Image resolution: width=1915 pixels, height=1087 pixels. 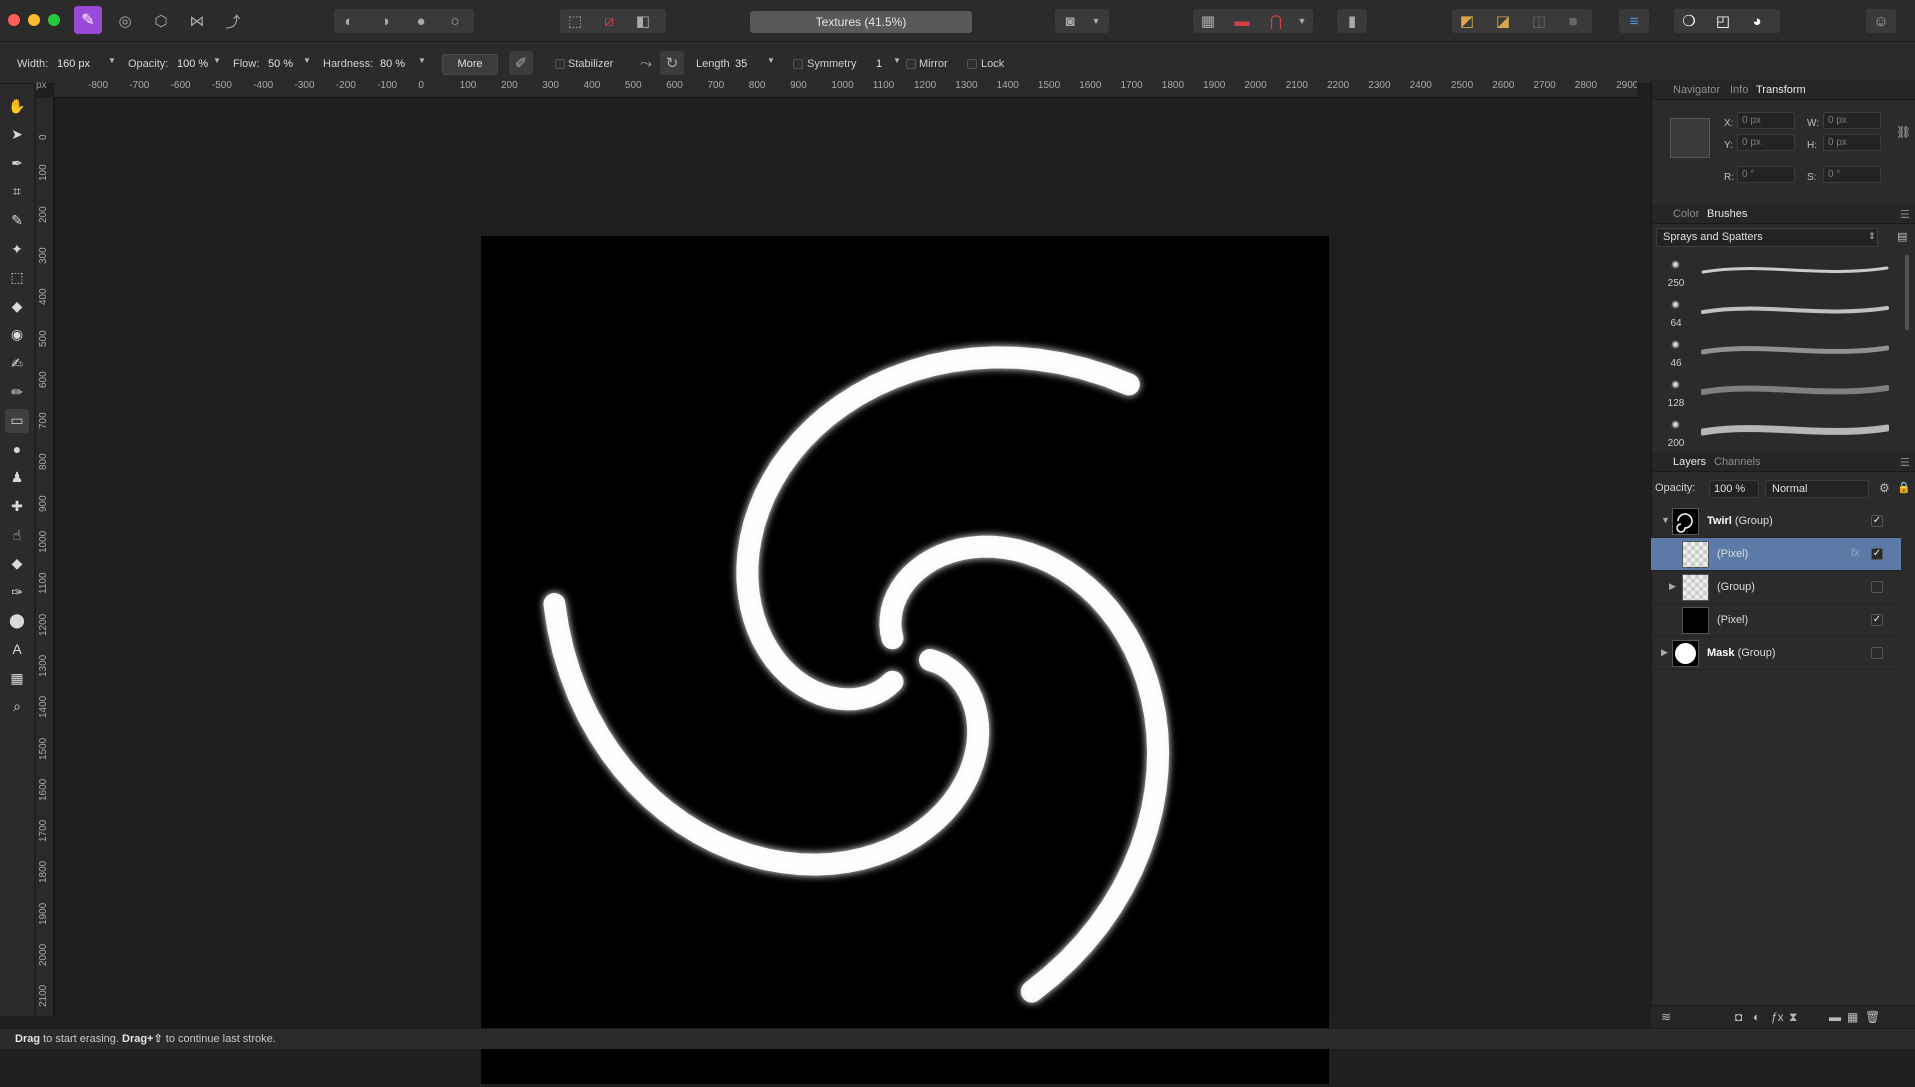 I want to click on levels-icon: ◐, so click(x=349, y=21).